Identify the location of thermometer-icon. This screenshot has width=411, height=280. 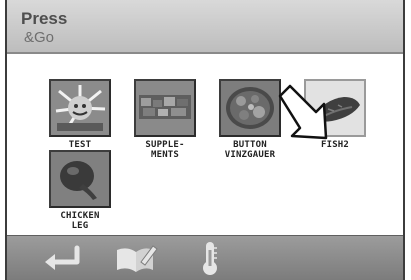
(210, 258).